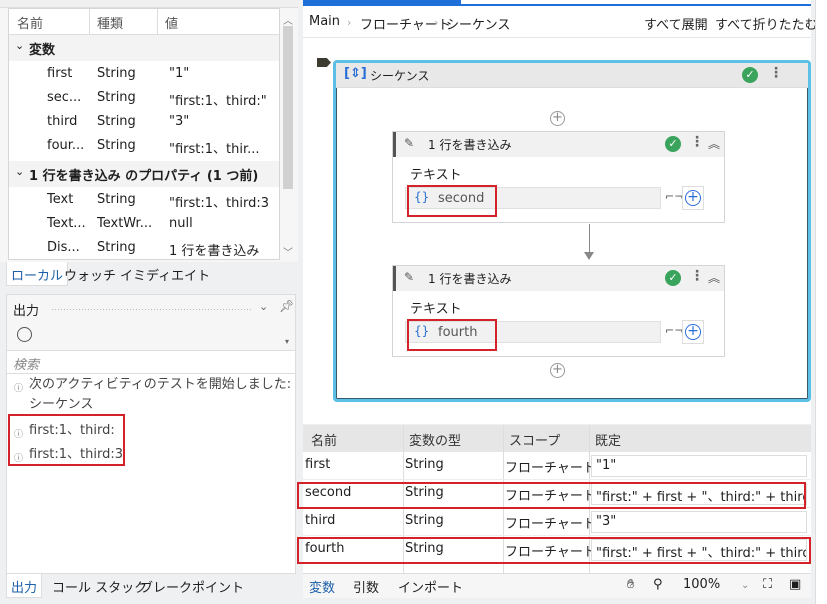  What do you see at coordinates (144, 22) in the screenshot?
I see `locals-header: 名前 種類 値` at bounding box center [144, 22].